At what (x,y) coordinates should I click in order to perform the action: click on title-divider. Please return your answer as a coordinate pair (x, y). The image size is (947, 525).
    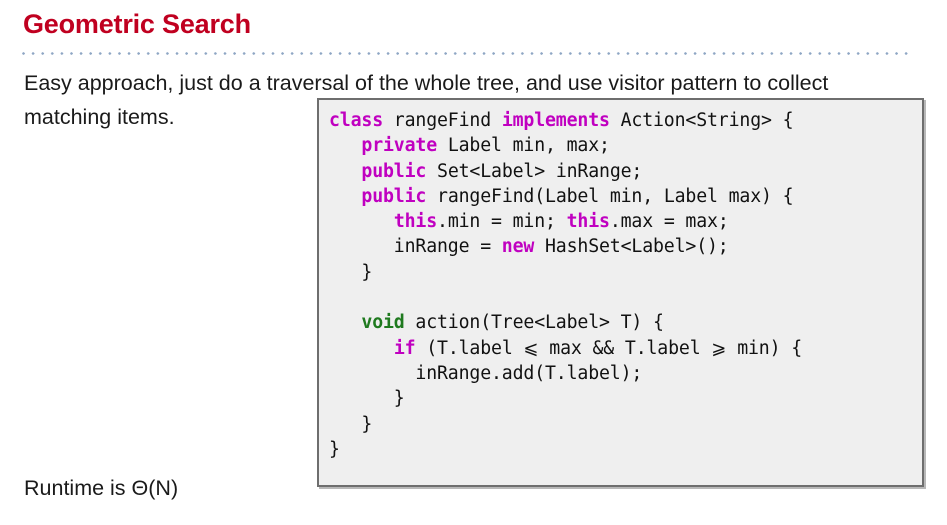
    Looking at the image, I should click on (466, 53).